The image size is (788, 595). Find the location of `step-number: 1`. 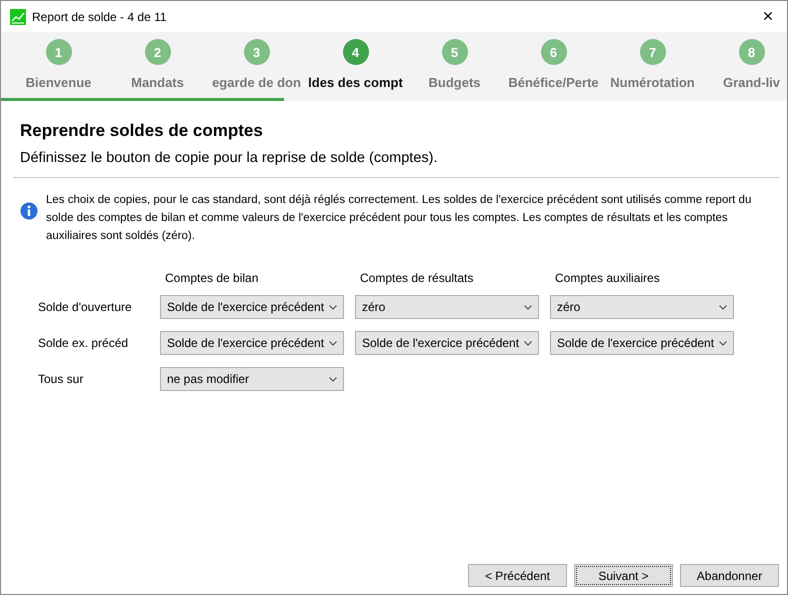

step-number: 1 is located at coordinates (59, 52).